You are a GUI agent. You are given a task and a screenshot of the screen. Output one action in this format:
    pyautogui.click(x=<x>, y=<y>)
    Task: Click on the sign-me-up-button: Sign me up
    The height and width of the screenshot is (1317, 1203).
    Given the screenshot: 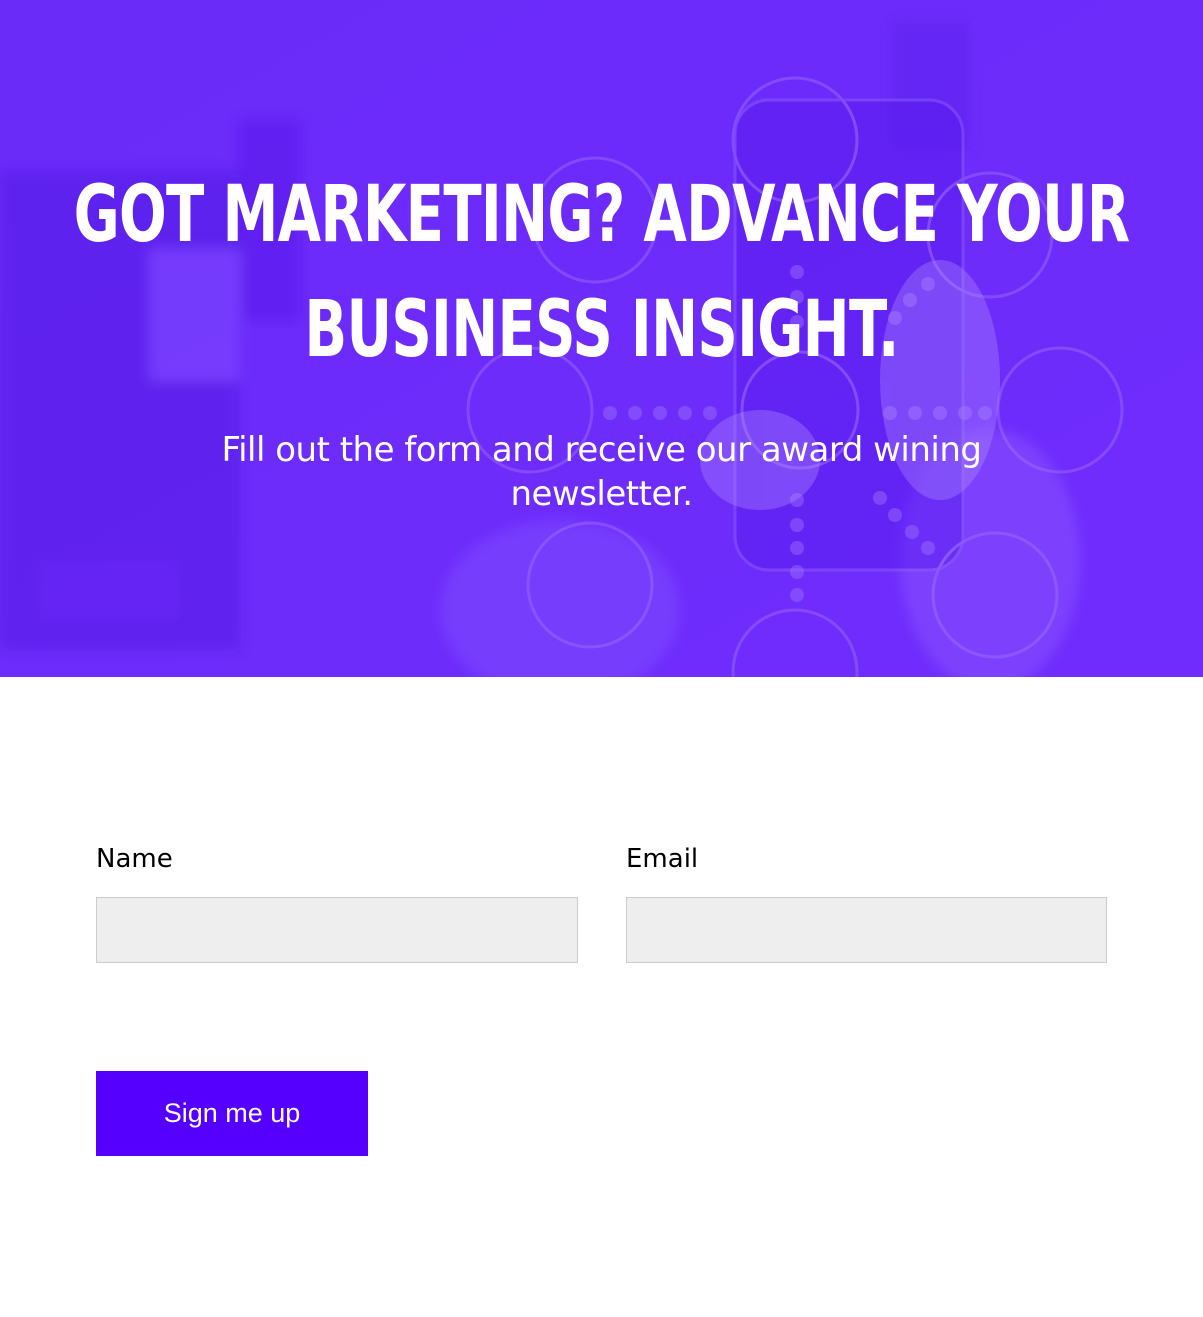 What is the action you would take?
    pyautogui.click(x=232, y=1113)
    